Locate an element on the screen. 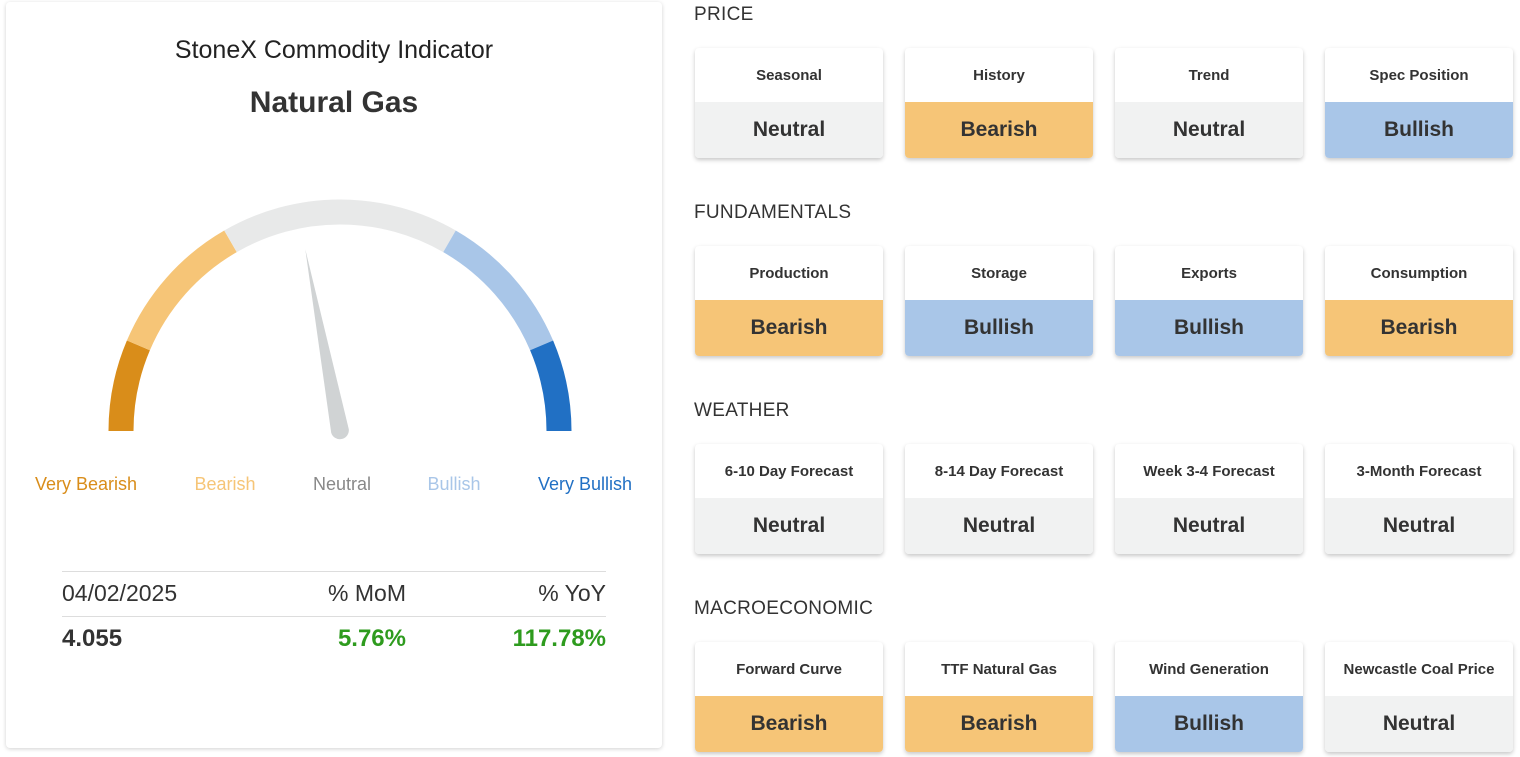  section-title-macroeconomic: MACROECONOMIC is located at coordinates (784, 608).